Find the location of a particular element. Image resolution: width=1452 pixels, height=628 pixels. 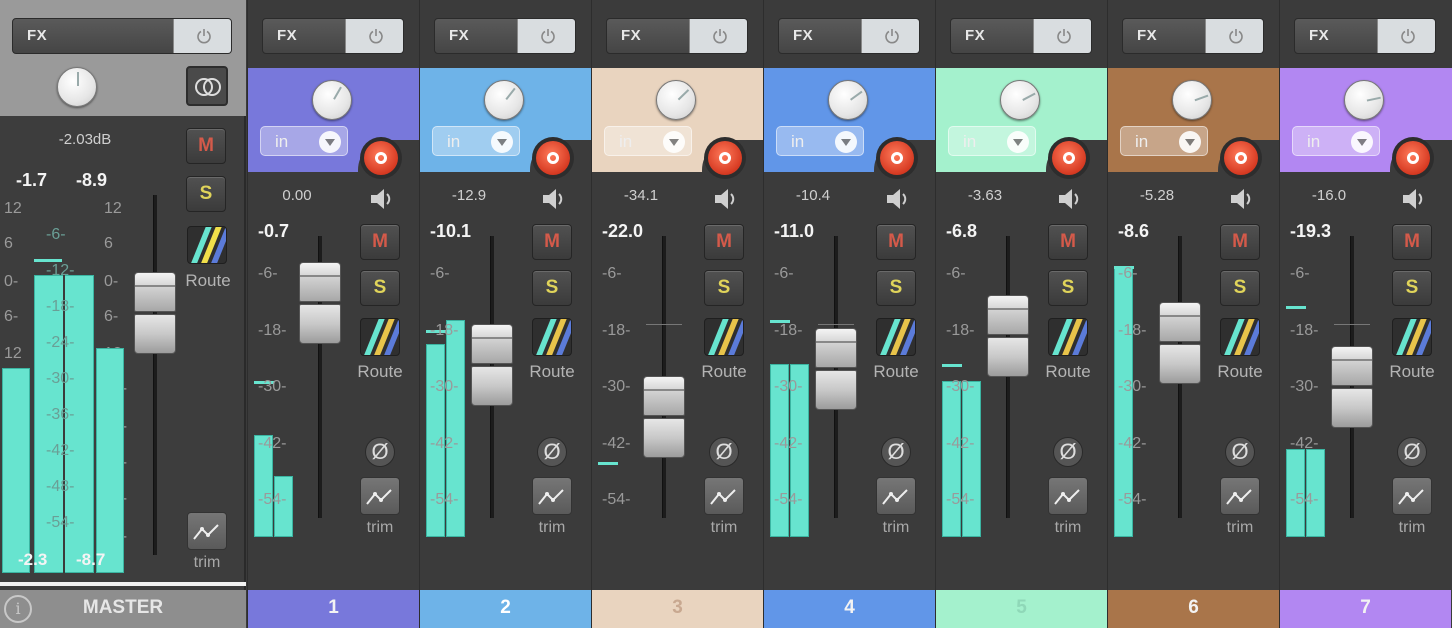

info-icon: i is located at coordinates (18, 609).